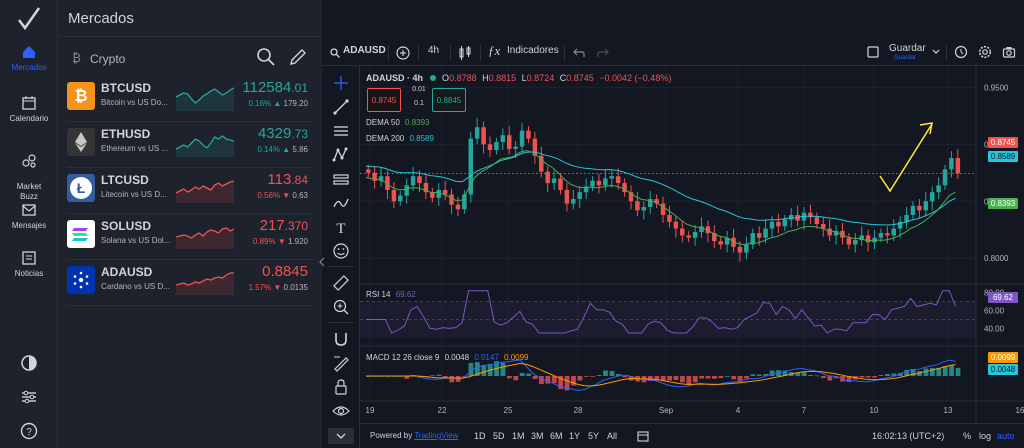 The height and width of the screenshot is (448, 1024). Describe the element at coordinates (1003, 156) in the screenshot. I see `dema200-badge: 0.8589` at that location.